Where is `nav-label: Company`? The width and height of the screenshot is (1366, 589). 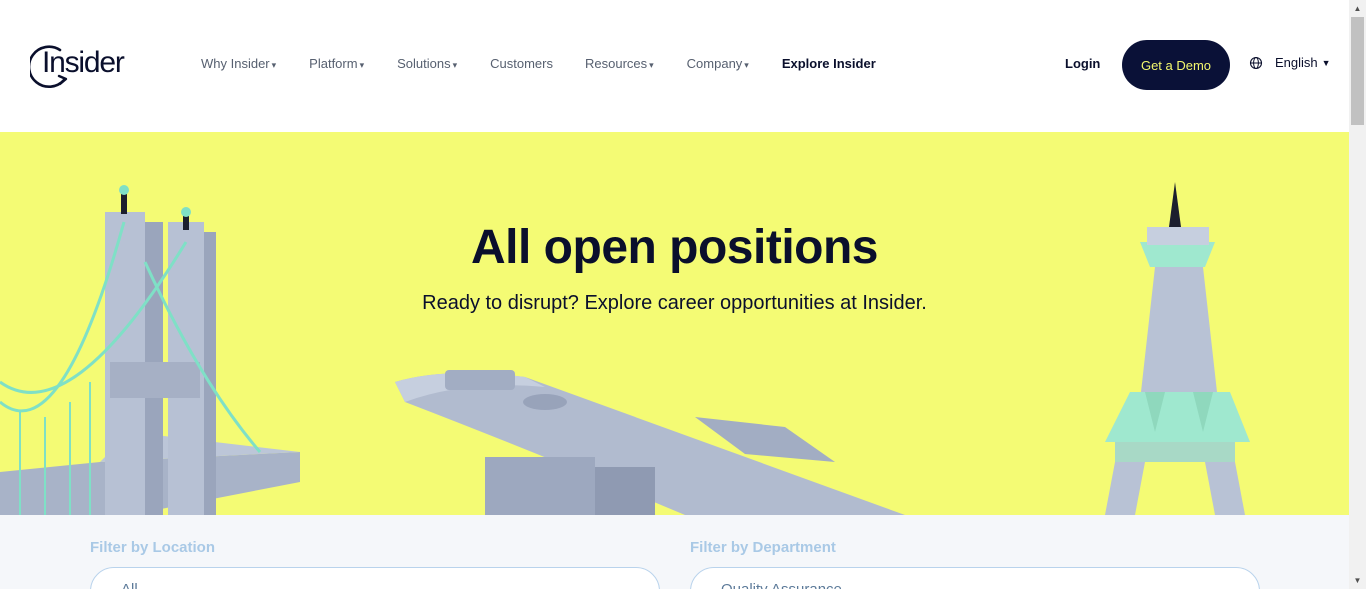
nav-label: Company is located at coordinates (714, 63).